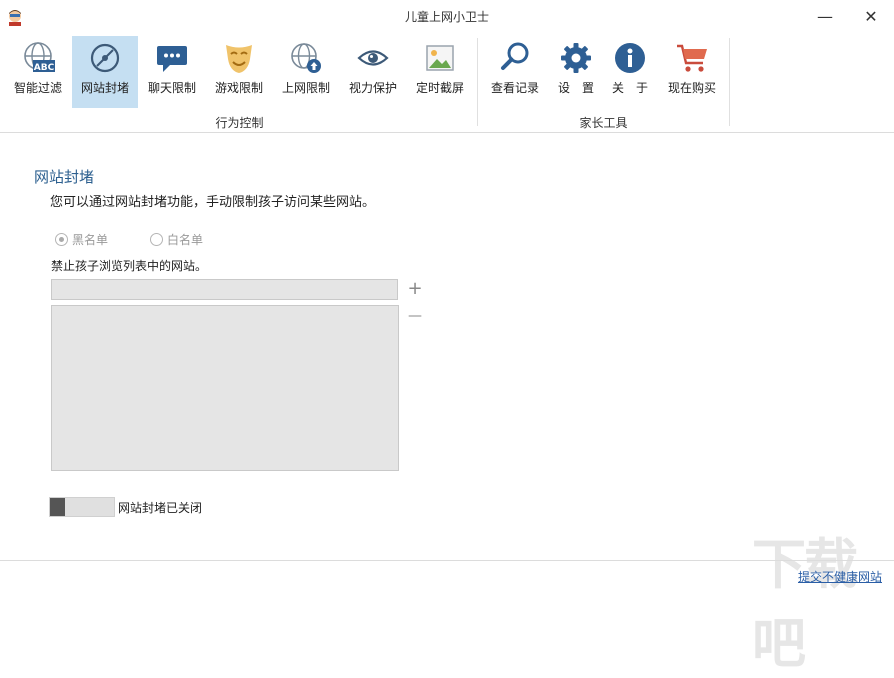 The image size is (894, 678). I want to click on toggle-knob, so click(57, 507).